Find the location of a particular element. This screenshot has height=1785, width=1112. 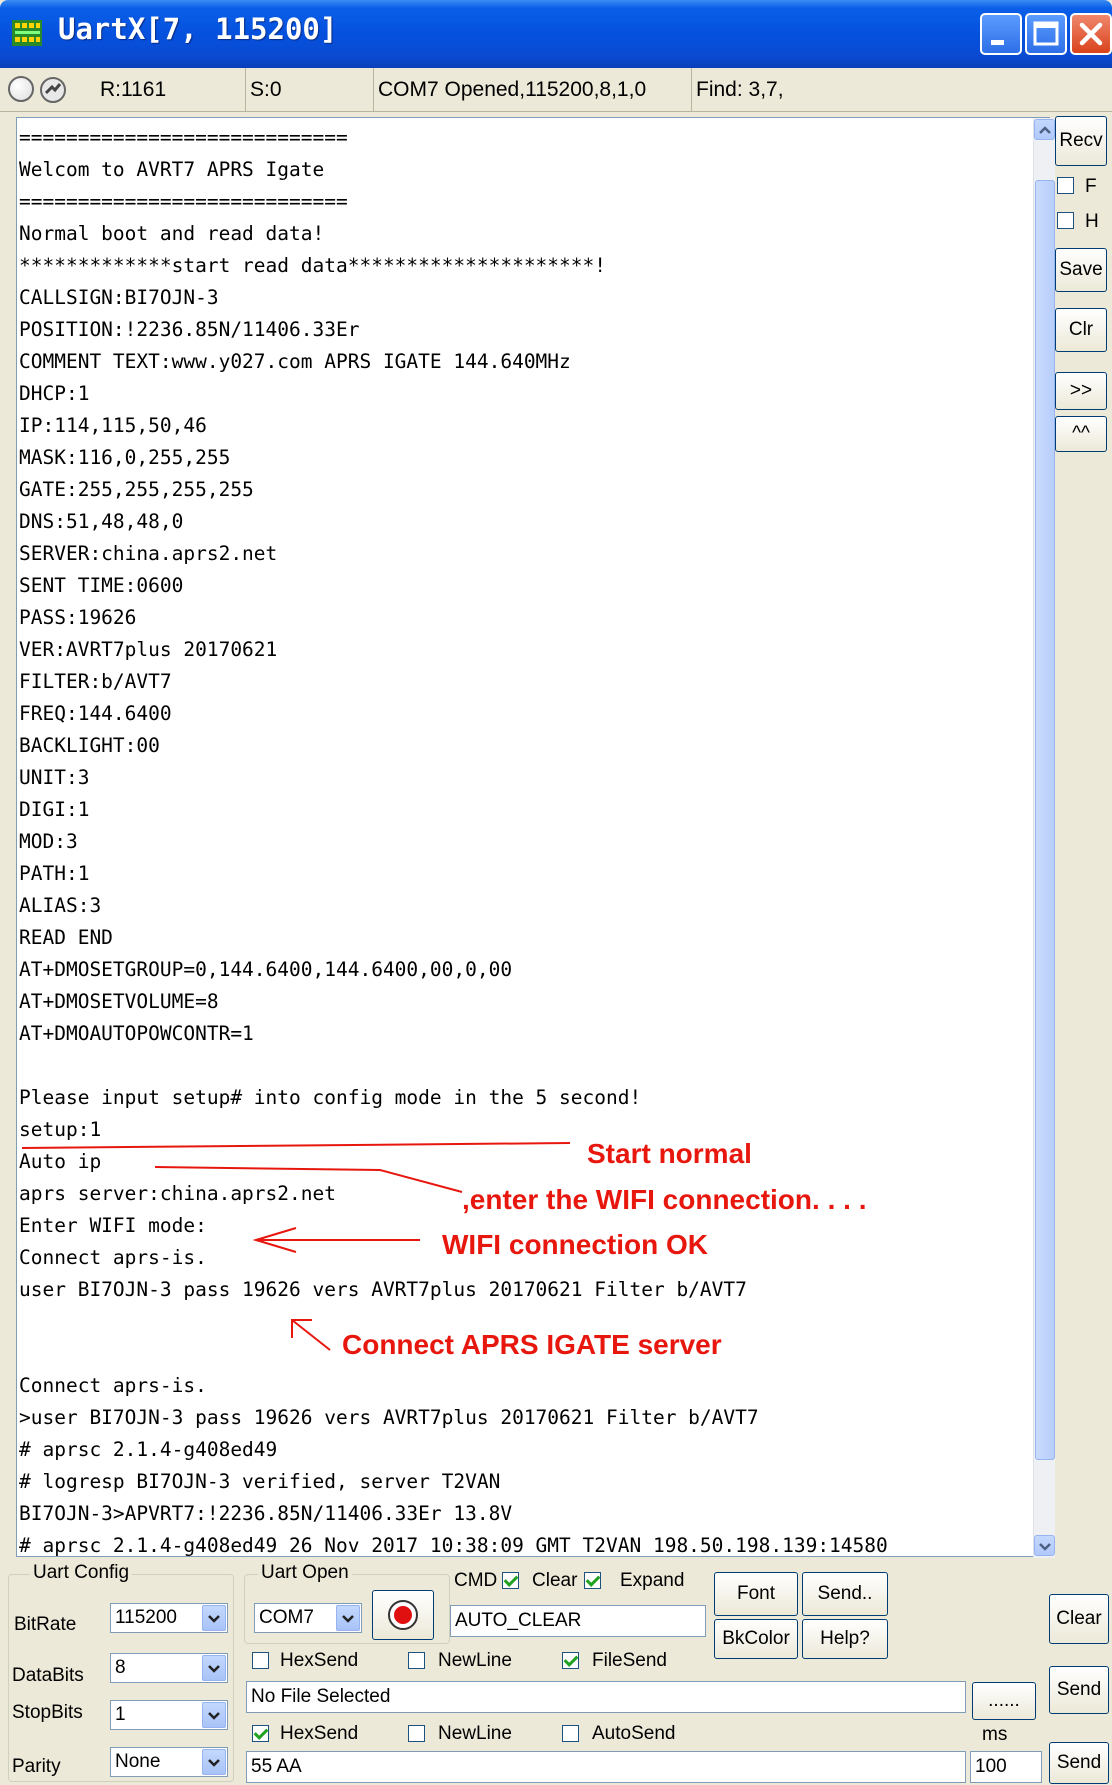

hexsend-checkbox is located at coordinates (260, 1733).